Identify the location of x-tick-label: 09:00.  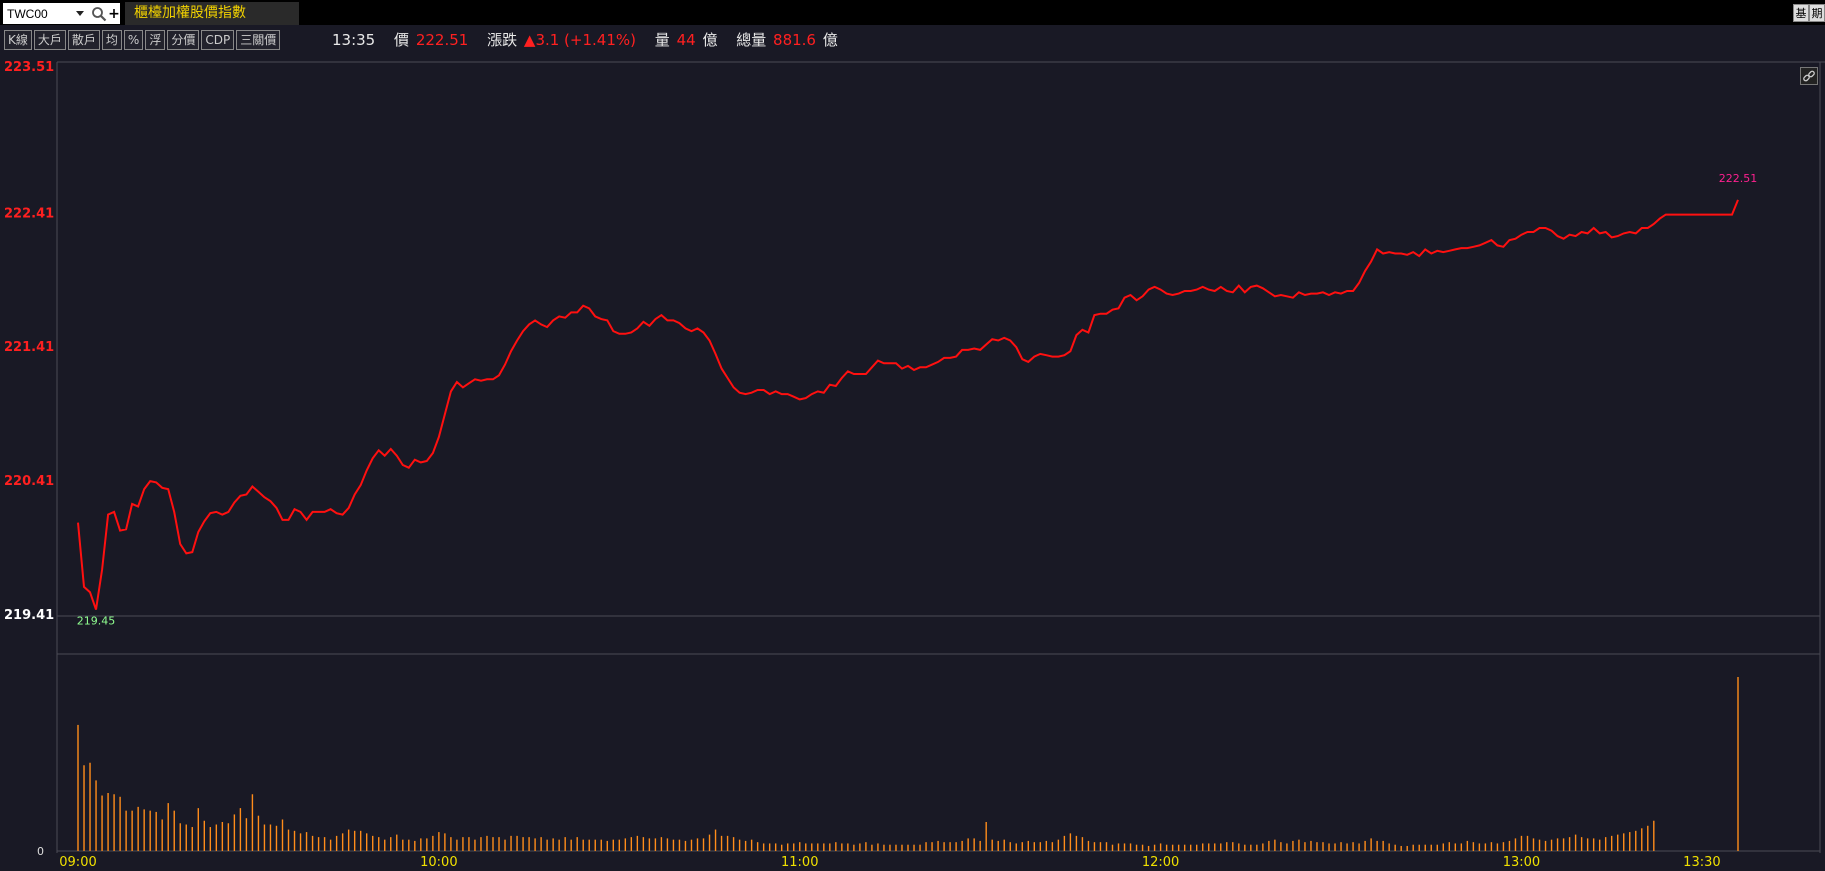
(77, 862).